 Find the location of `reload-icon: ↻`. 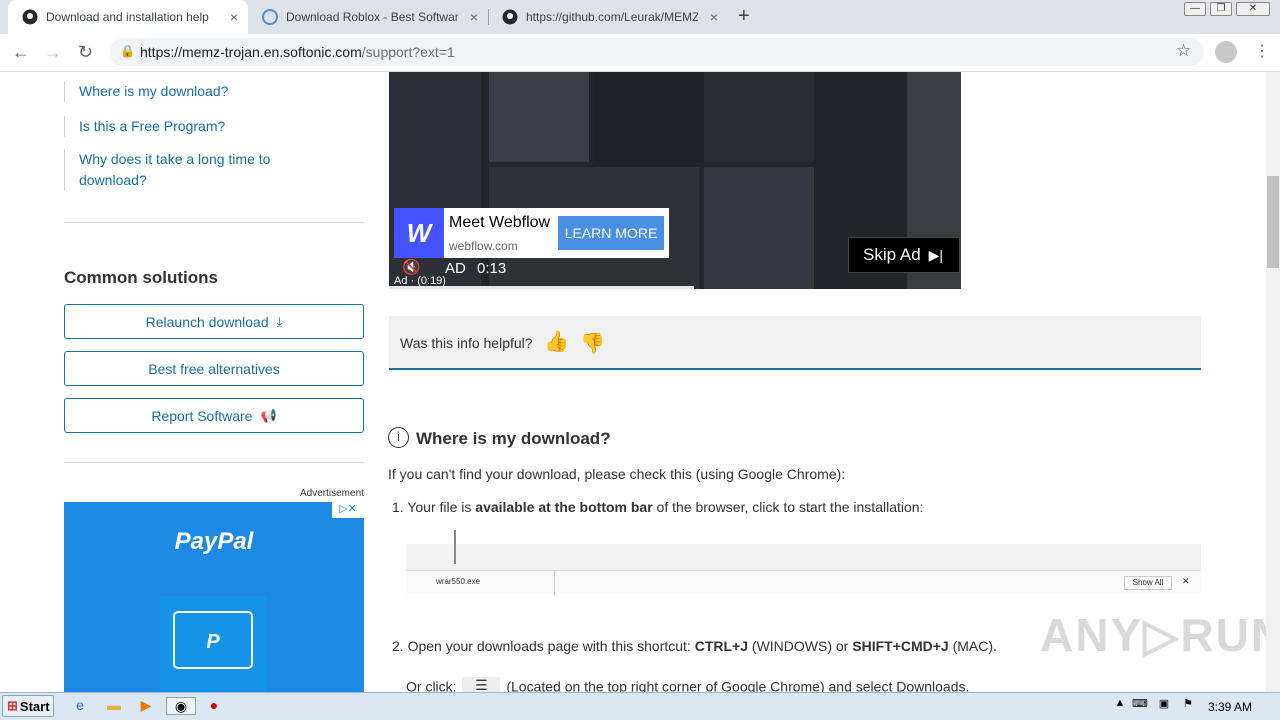

reload-icon: ↻ is located at coordinates (85, 52).